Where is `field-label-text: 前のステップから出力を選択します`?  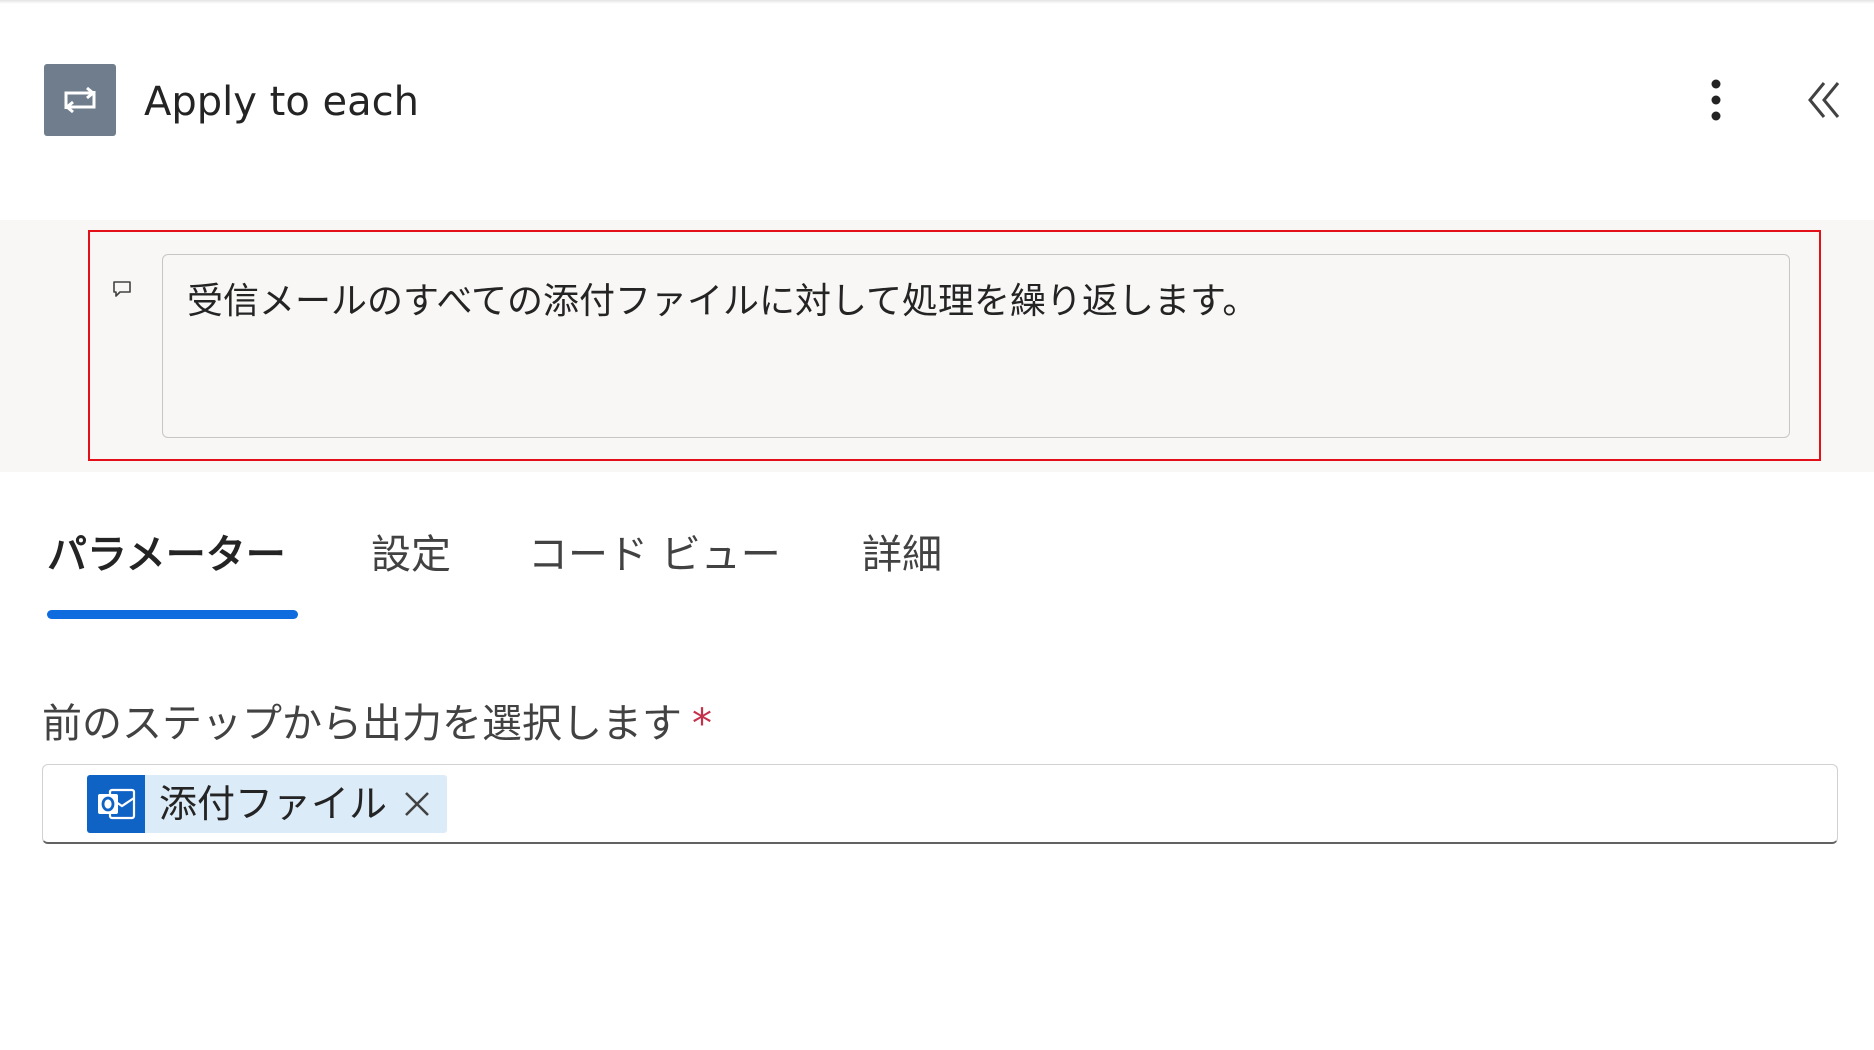 field-label-text: 前のステップから出力を選択します is located at coordinates (362, 724).